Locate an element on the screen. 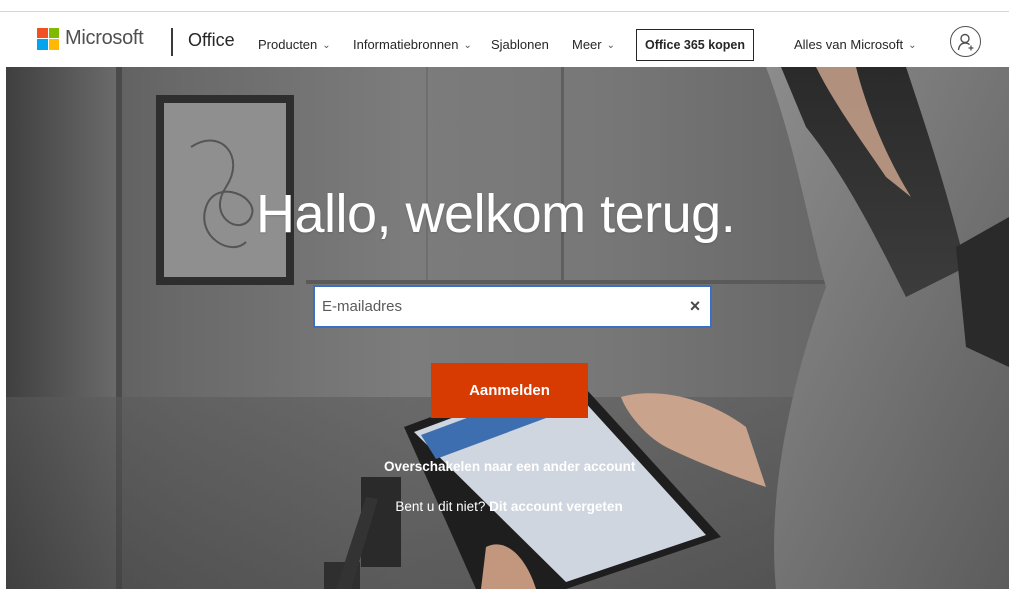 The image size is (1009, 589). all-microsoft-menu: Alles van Microsoft ⌄ is located at coordinates (855, 44).